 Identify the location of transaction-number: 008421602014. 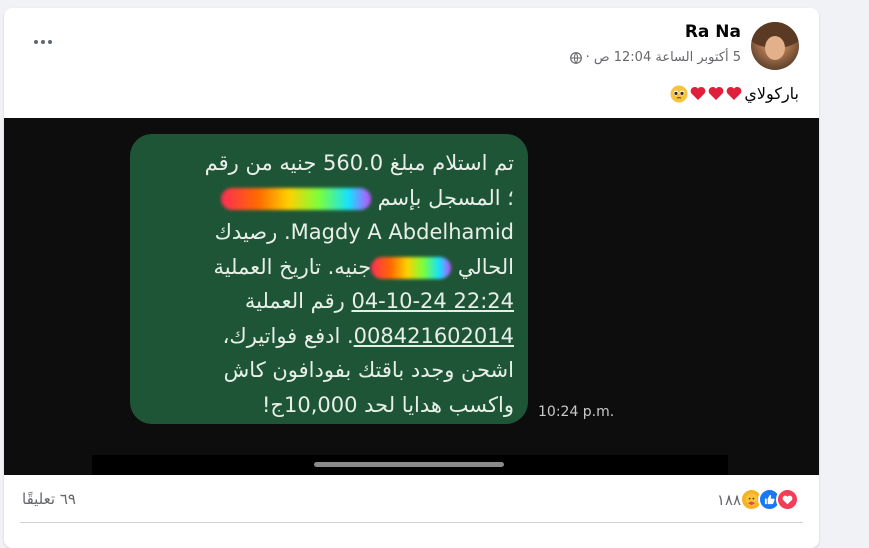
(434, 336).